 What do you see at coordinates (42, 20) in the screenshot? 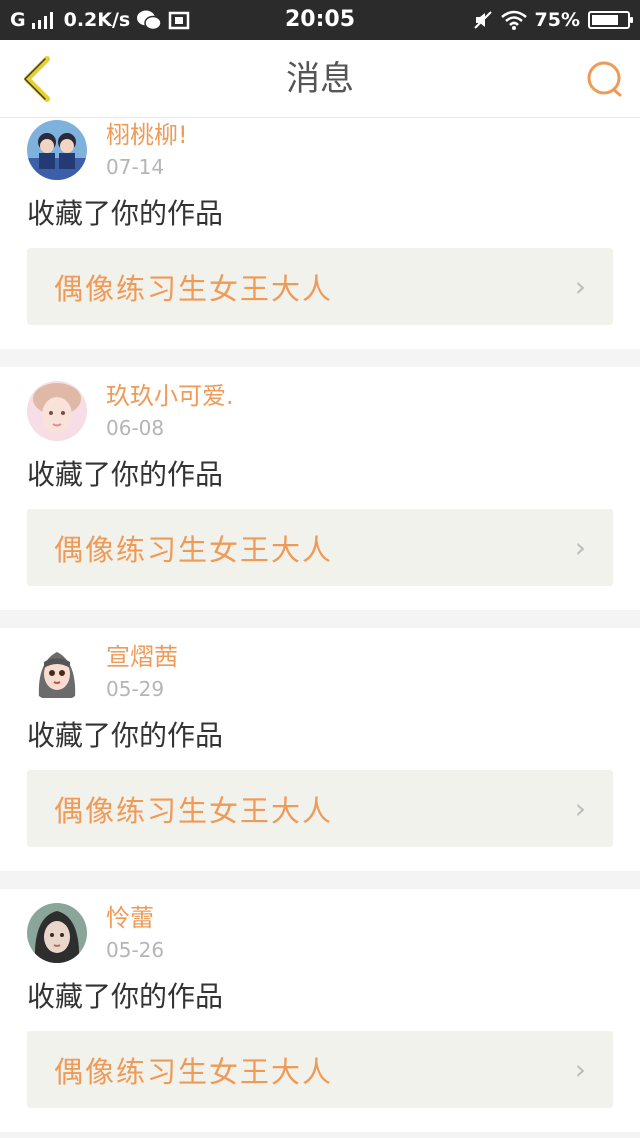
I see `signal-icon` at bounding box center [42, 20].